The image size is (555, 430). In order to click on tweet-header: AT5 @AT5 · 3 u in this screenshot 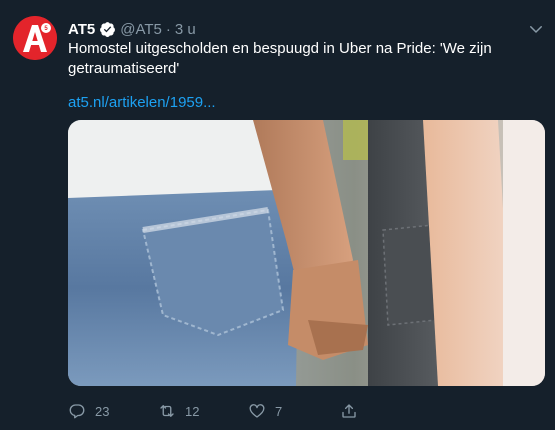, I will do `click(296, 29)`.